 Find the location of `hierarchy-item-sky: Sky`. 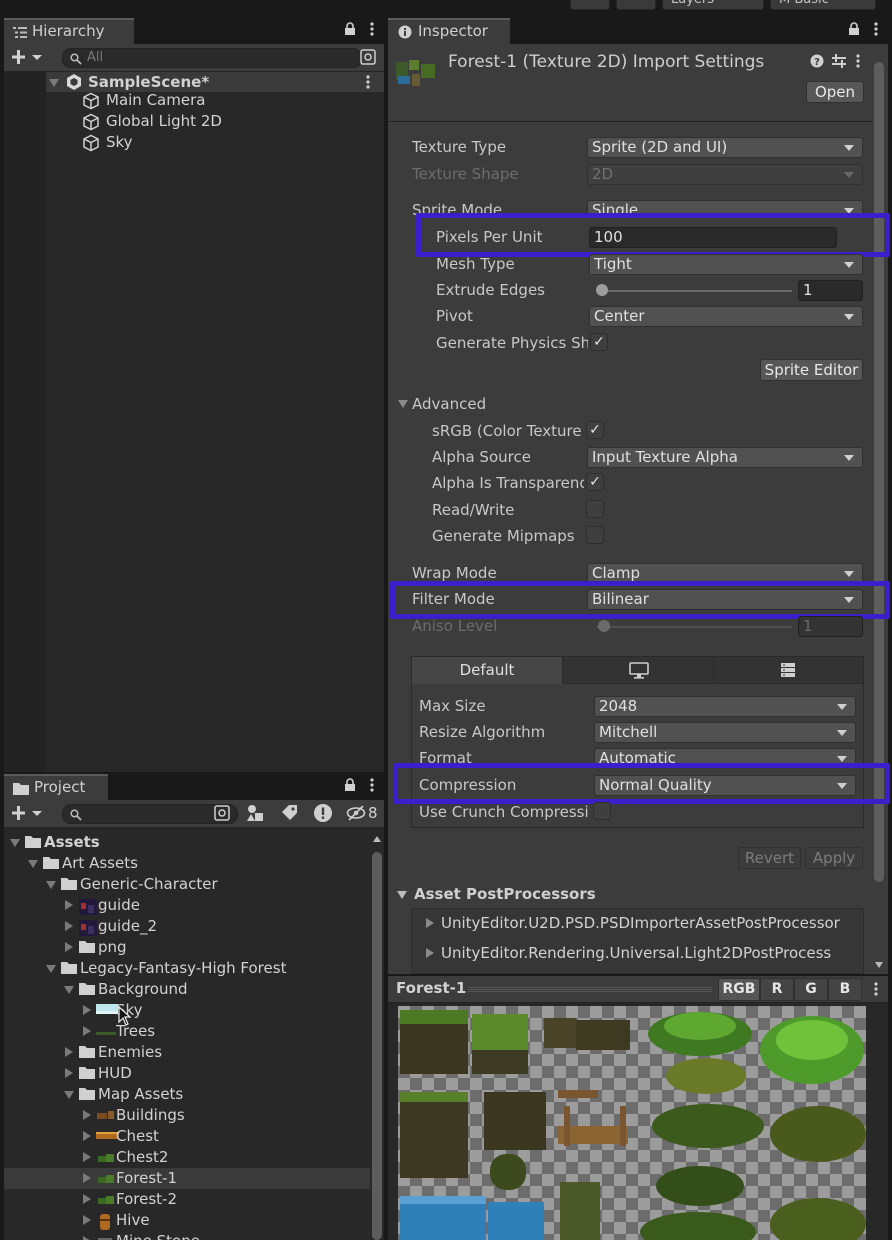

hierarchy-item-sky: Sky is located at coordinates (107, 142).